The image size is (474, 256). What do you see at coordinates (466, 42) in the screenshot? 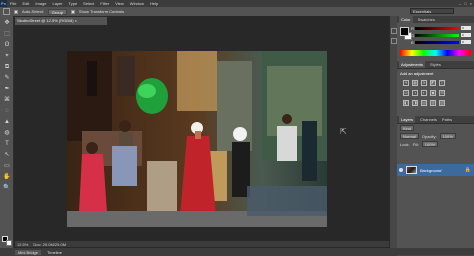
I see `blue-value-field: 0` at bounding box center [466, 42].